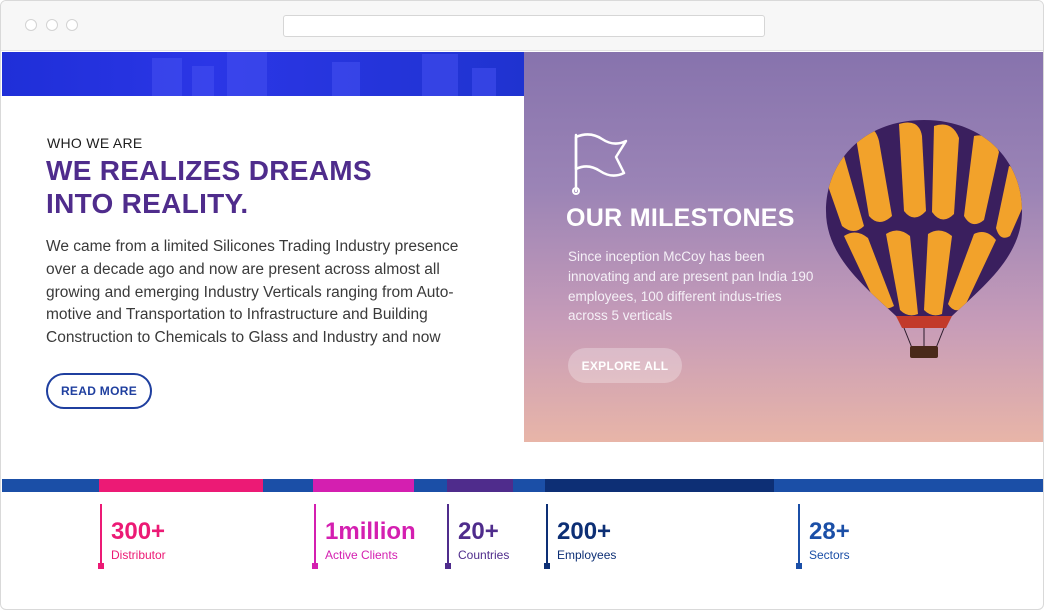  Describe the element at coordinates (52, 25) in the screenshot. I see `window-minimize-dot-icon` at that location.